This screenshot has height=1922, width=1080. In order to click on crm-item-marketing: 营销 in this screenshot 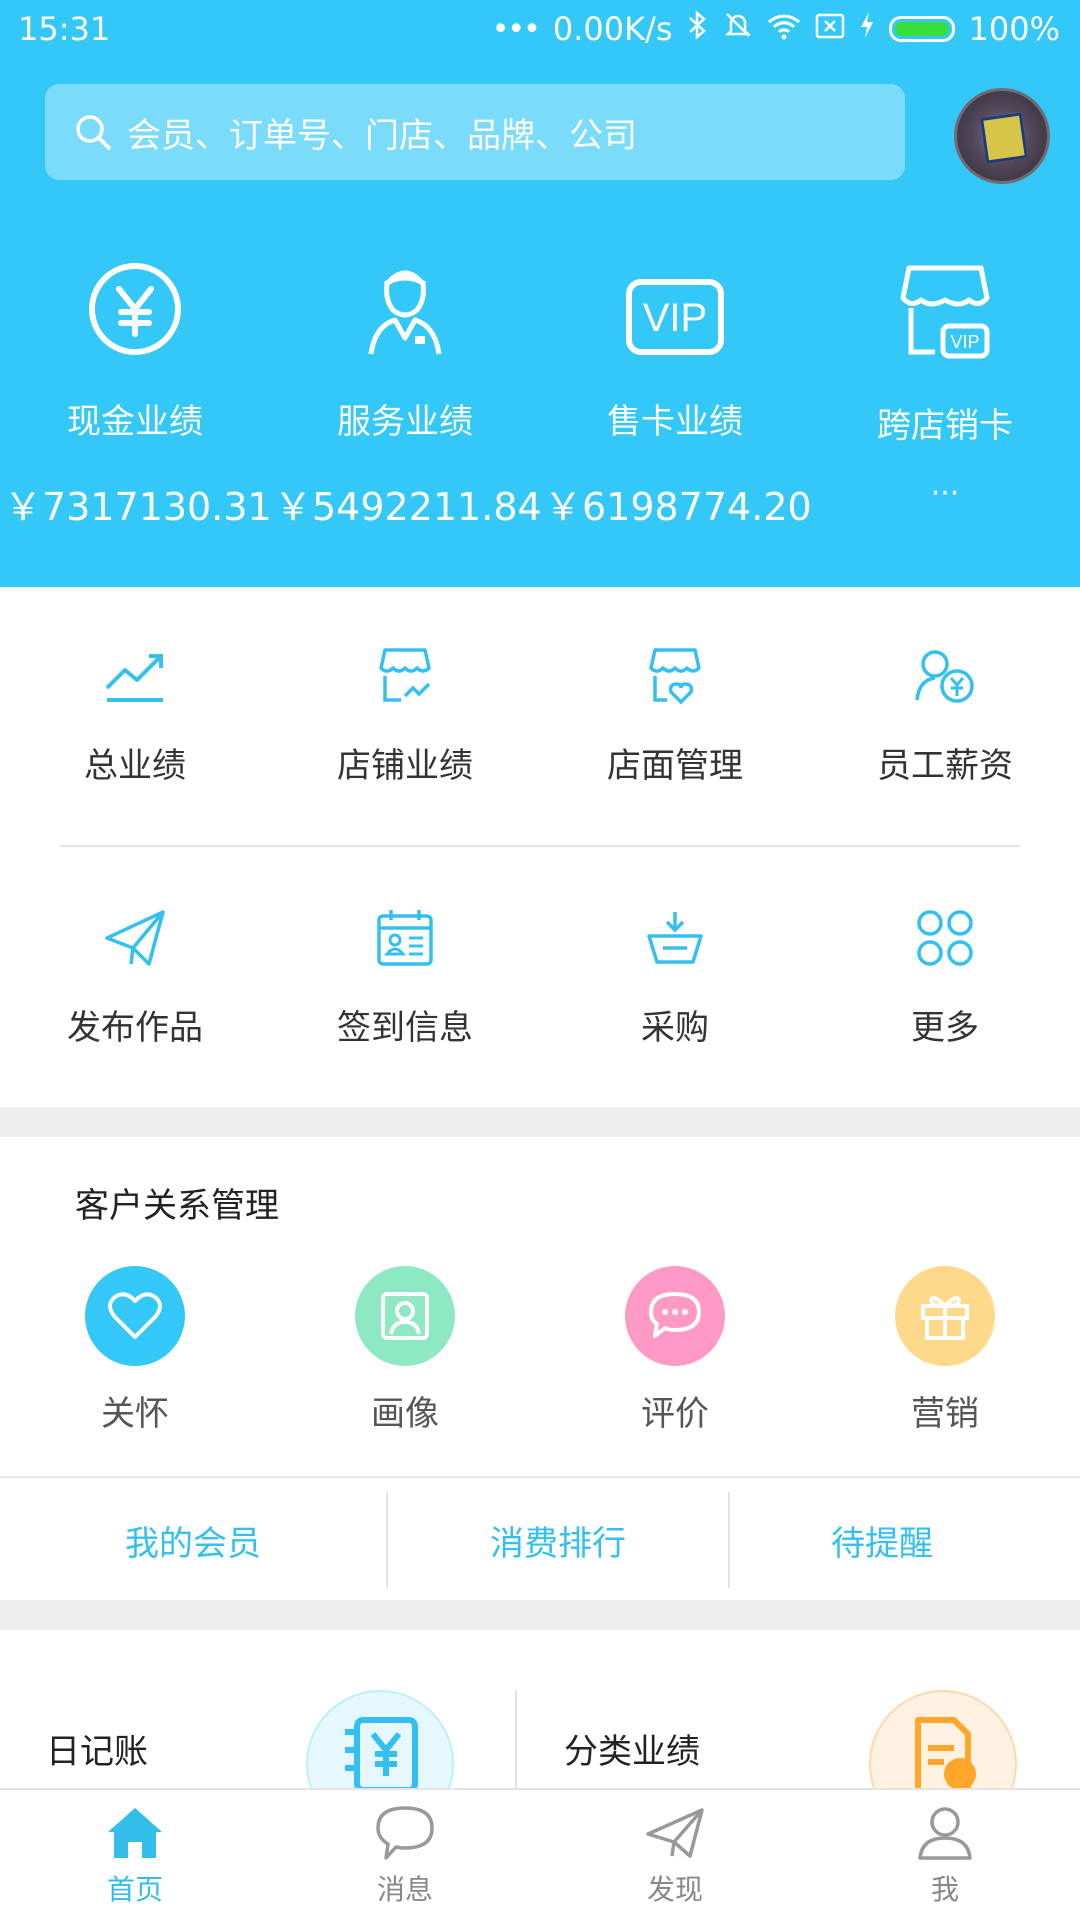, I will do `click(945, 1350)`.